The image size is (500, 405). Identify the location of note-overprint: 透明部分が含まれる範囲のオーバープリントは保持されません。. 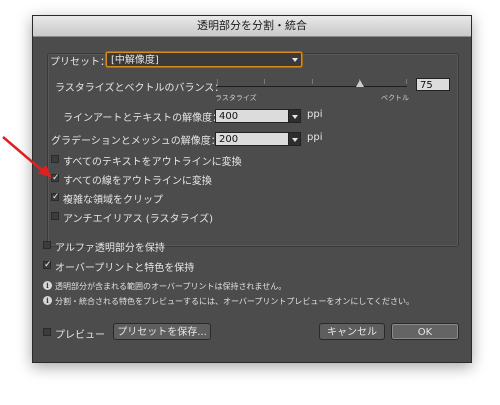
(171, 286).